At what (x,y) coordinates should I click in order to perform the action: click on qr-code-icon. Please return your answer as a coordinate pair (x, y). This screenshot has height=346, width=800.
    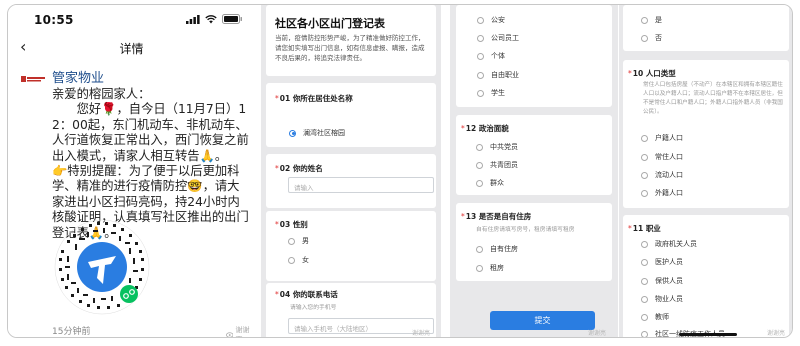
    Looking at the image, I should click on (102, 267).